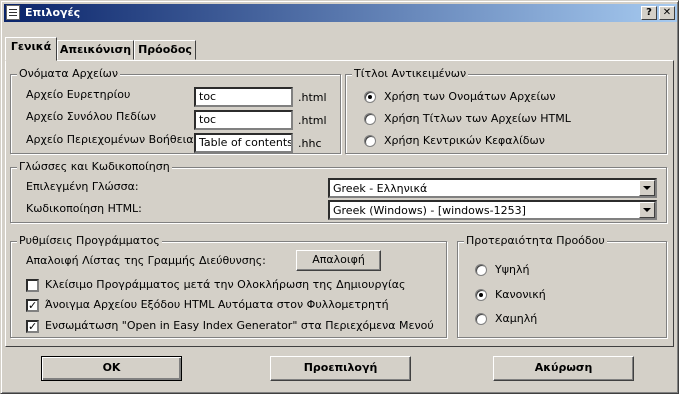  Describe the element at coordinates (380, 188) in the screenshot. I see `language-value: Greek - Ελληνικά` at that location.